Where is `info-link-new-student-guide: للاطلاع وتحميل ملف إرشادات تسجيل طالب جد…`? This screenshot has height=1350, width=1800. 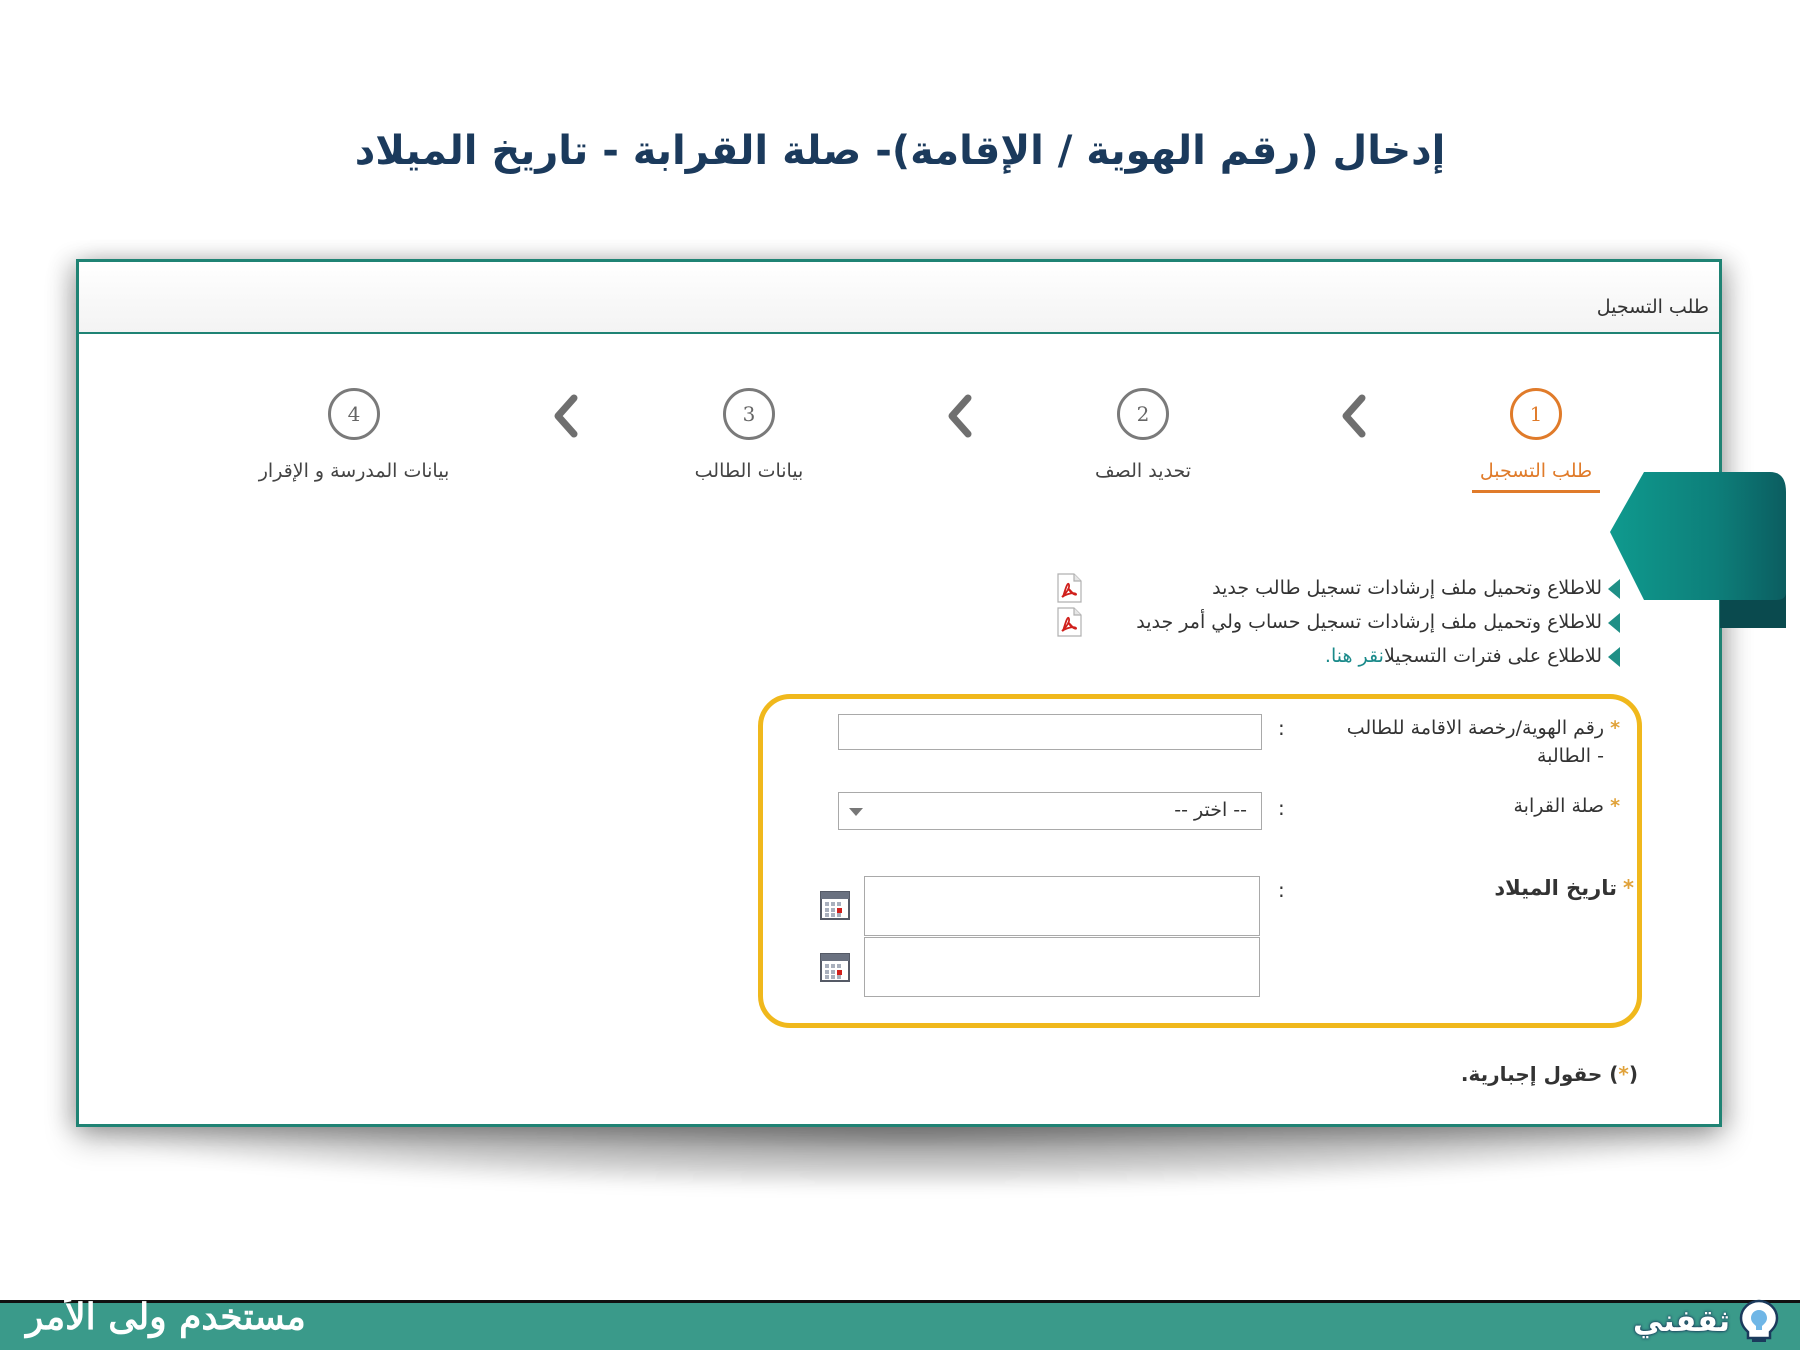 info-link-new-student-guide: للاطلاع وتحميل ملف إرشادات تسجيل طالب جد… is located at coordinates (1416, 588).